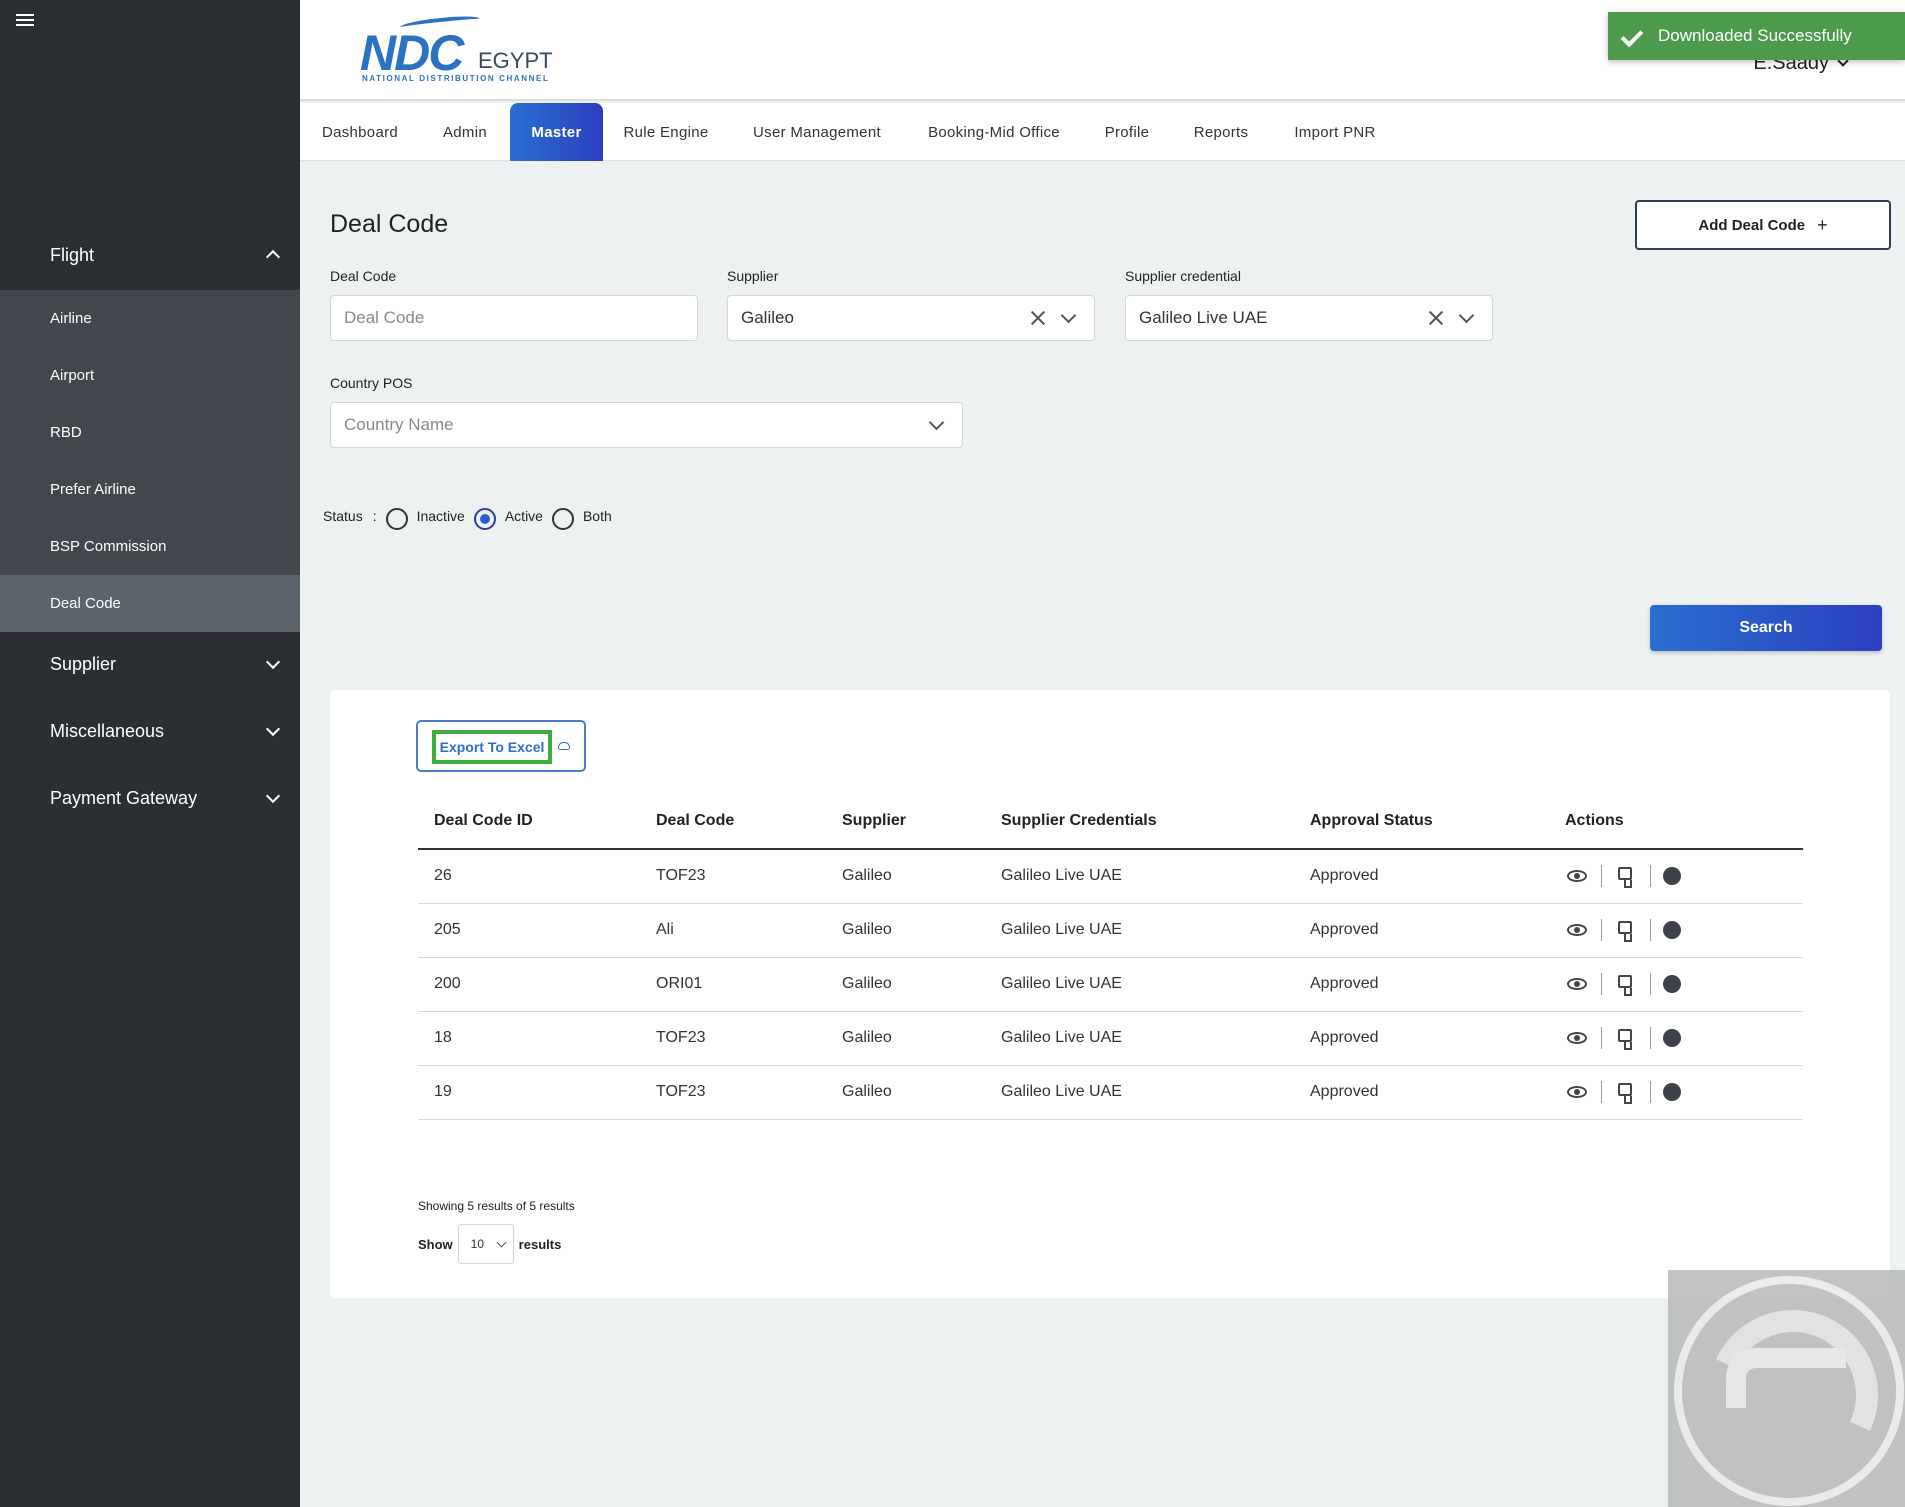 The width and height of the screenshot is (1905, 1507). What do you see at coordinates (343, 516) in the screenshot?
I see `status-label: Status` at bounding box center [343, 516].